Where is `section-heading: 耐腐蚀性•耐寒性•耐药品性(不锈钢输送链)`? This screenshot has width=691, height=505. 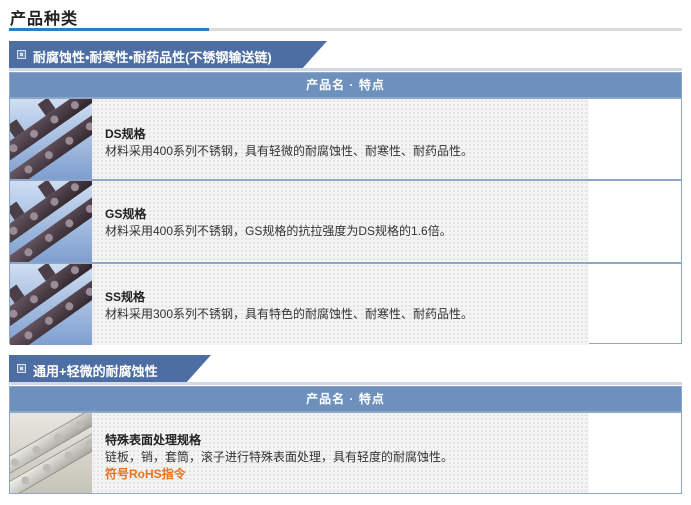
section-heading: 耐腐蚀性•耐寒性•耐药品性(不锈钢输送链) is located at coordinates (152, 57).